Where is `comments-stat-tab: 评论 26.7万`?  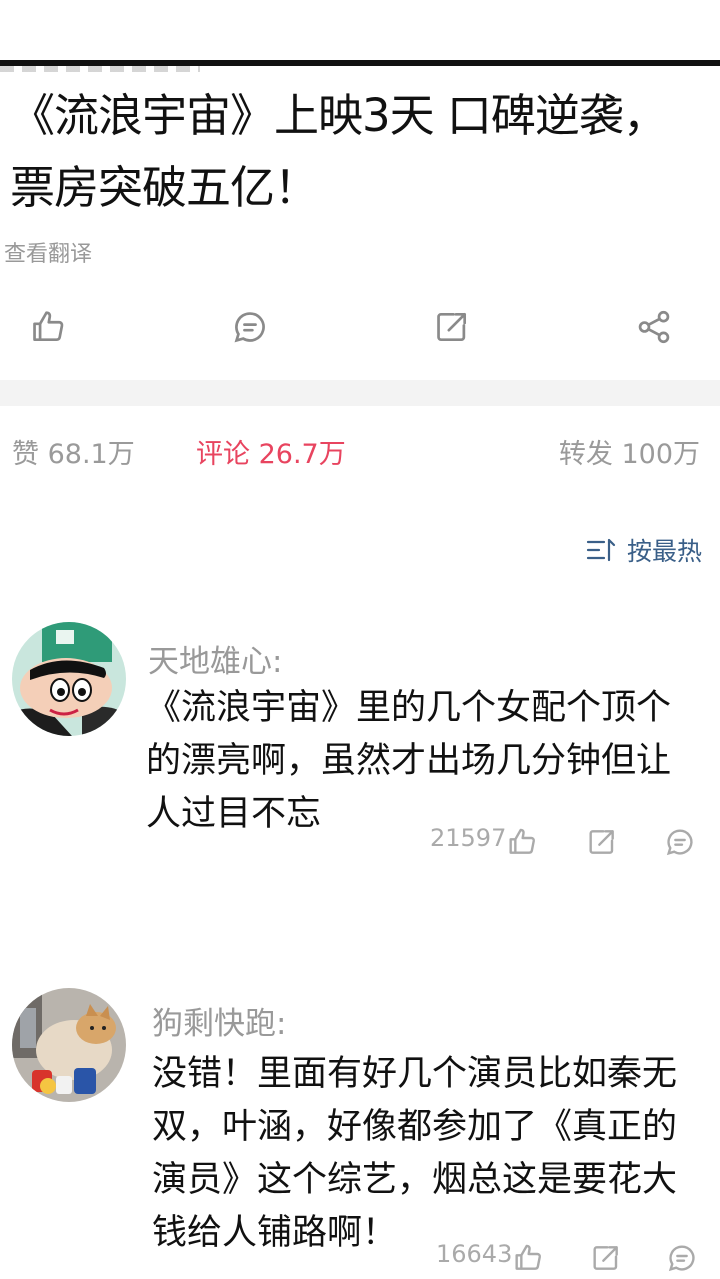 comments-stat-tab: 评论 26.7万 is located at coordinates (271, 451).